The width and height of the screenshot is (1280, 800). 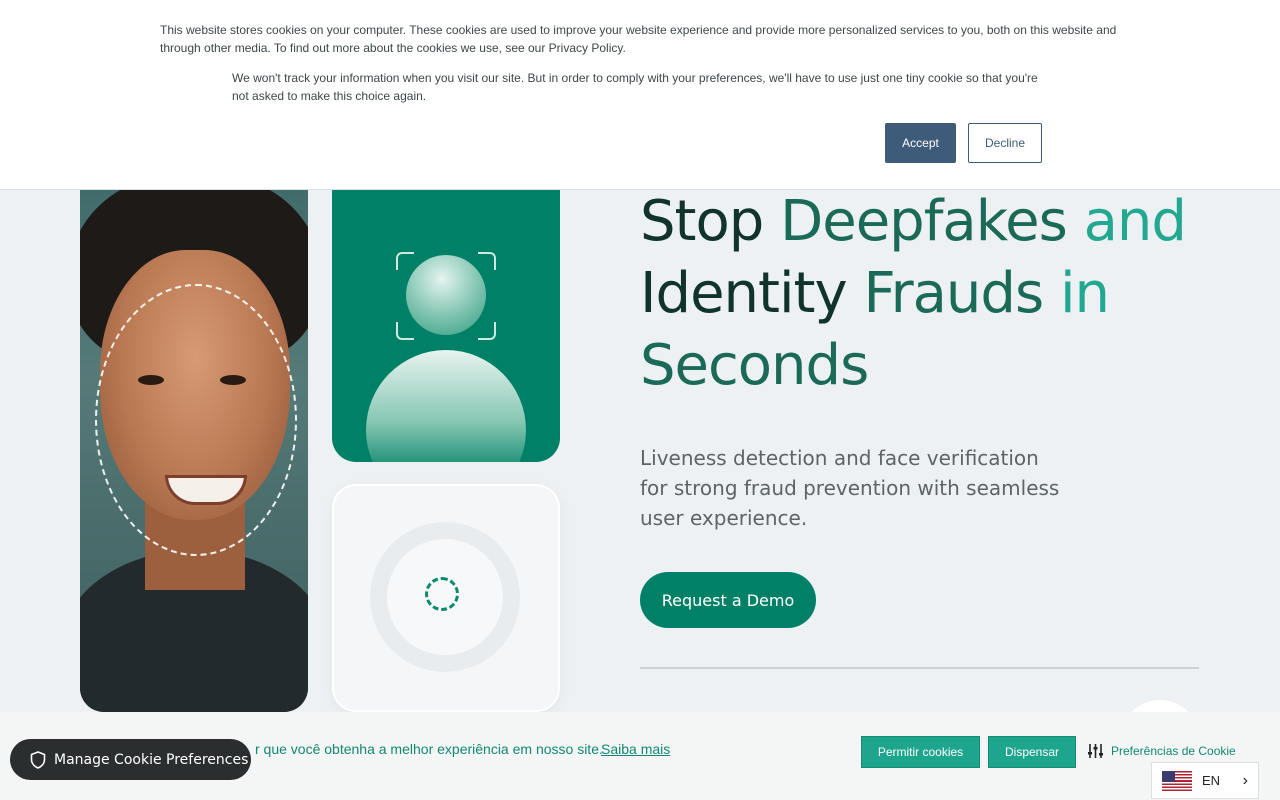 I want to click on cookie-preferences-link: Preferências de Cookie, so click(x=1162, y=751).